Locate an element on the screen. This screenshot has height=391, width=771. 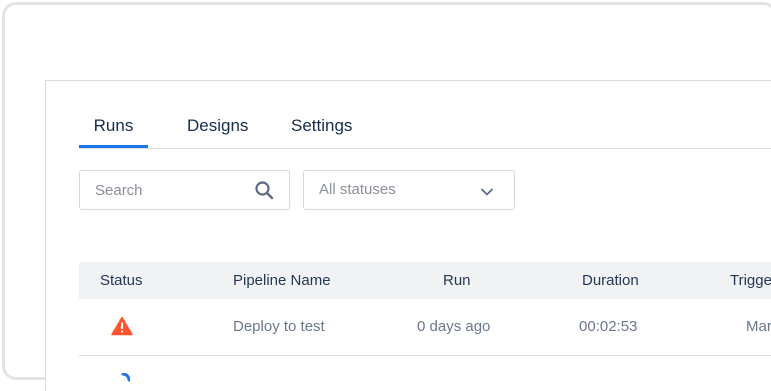
search-icon is located at coordinates (264, 190).